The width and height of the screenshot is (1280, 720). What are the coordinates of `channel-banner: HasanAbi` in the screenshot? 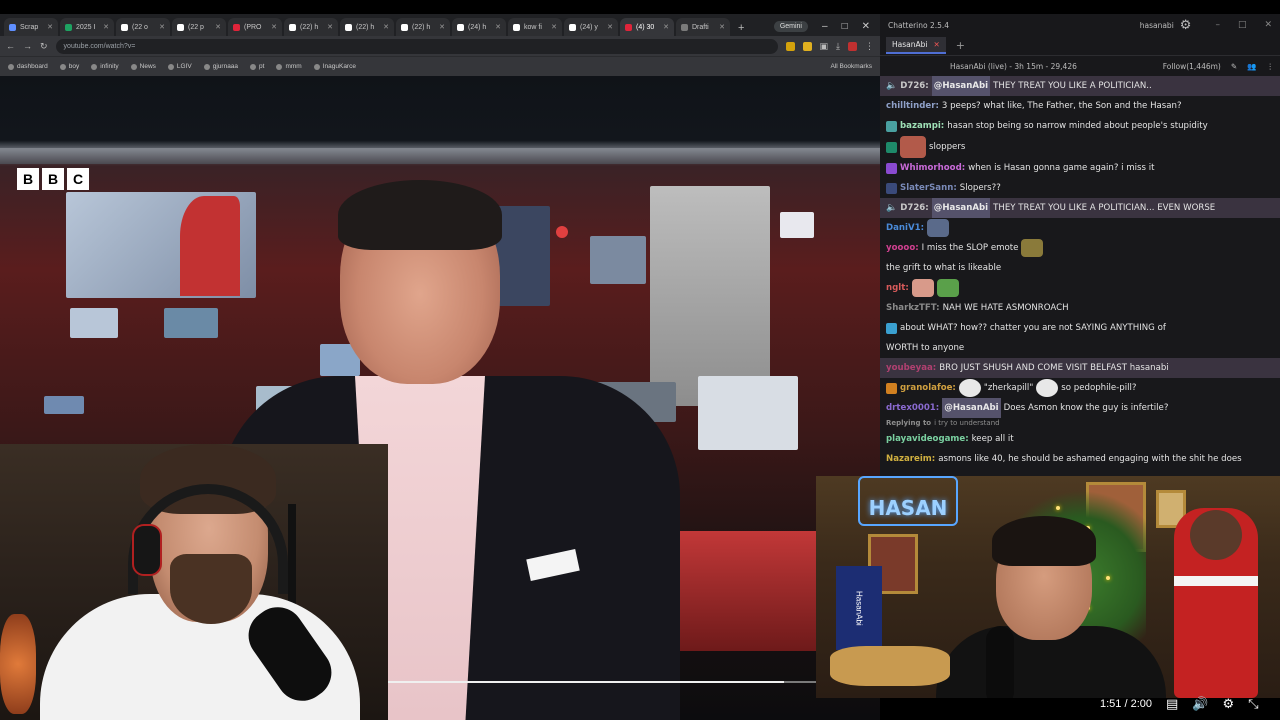 It's located at (859, 608).